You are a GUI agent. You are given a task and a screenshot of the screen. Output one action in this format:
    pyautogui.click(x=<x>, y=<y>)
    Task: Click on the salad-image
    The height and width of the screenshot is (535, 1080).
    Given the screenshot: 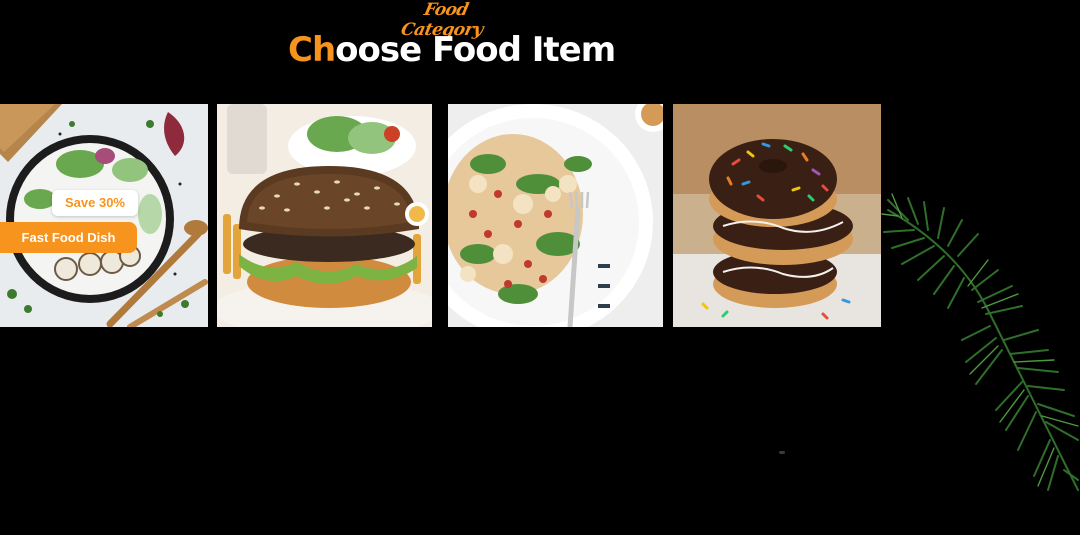 What is the action you would take?
    pyautogui.click(x=555, y=215)
    